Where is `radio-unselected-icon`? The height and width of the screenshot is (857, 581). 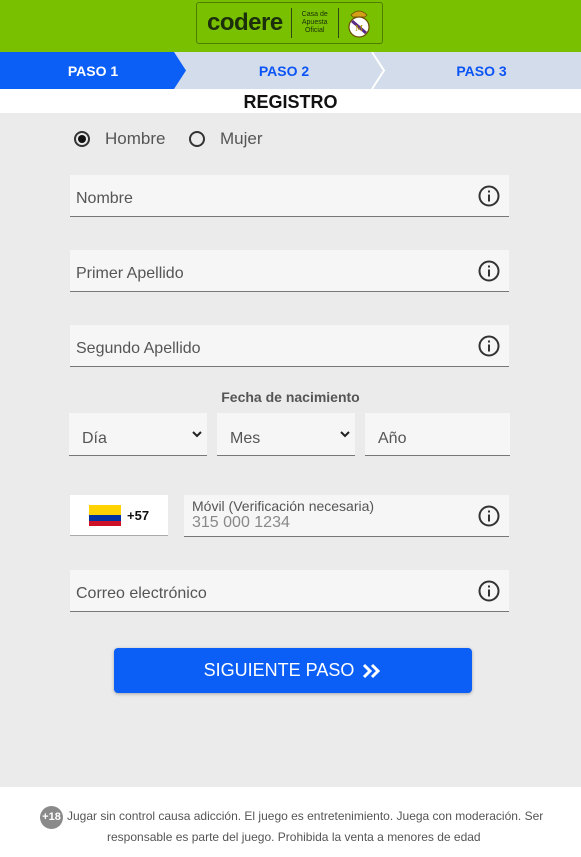 radio-unselected-icon is located at coordinates (197, 139).